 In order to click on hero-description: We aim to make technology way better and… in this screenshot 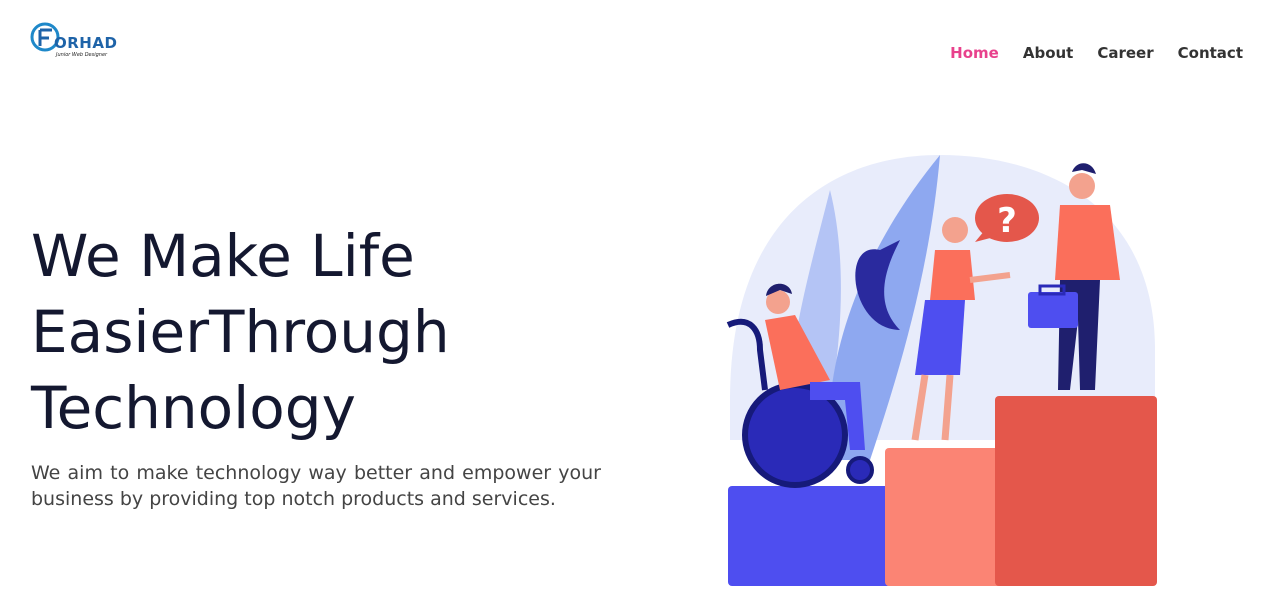, I will do `click(316, 486)`.